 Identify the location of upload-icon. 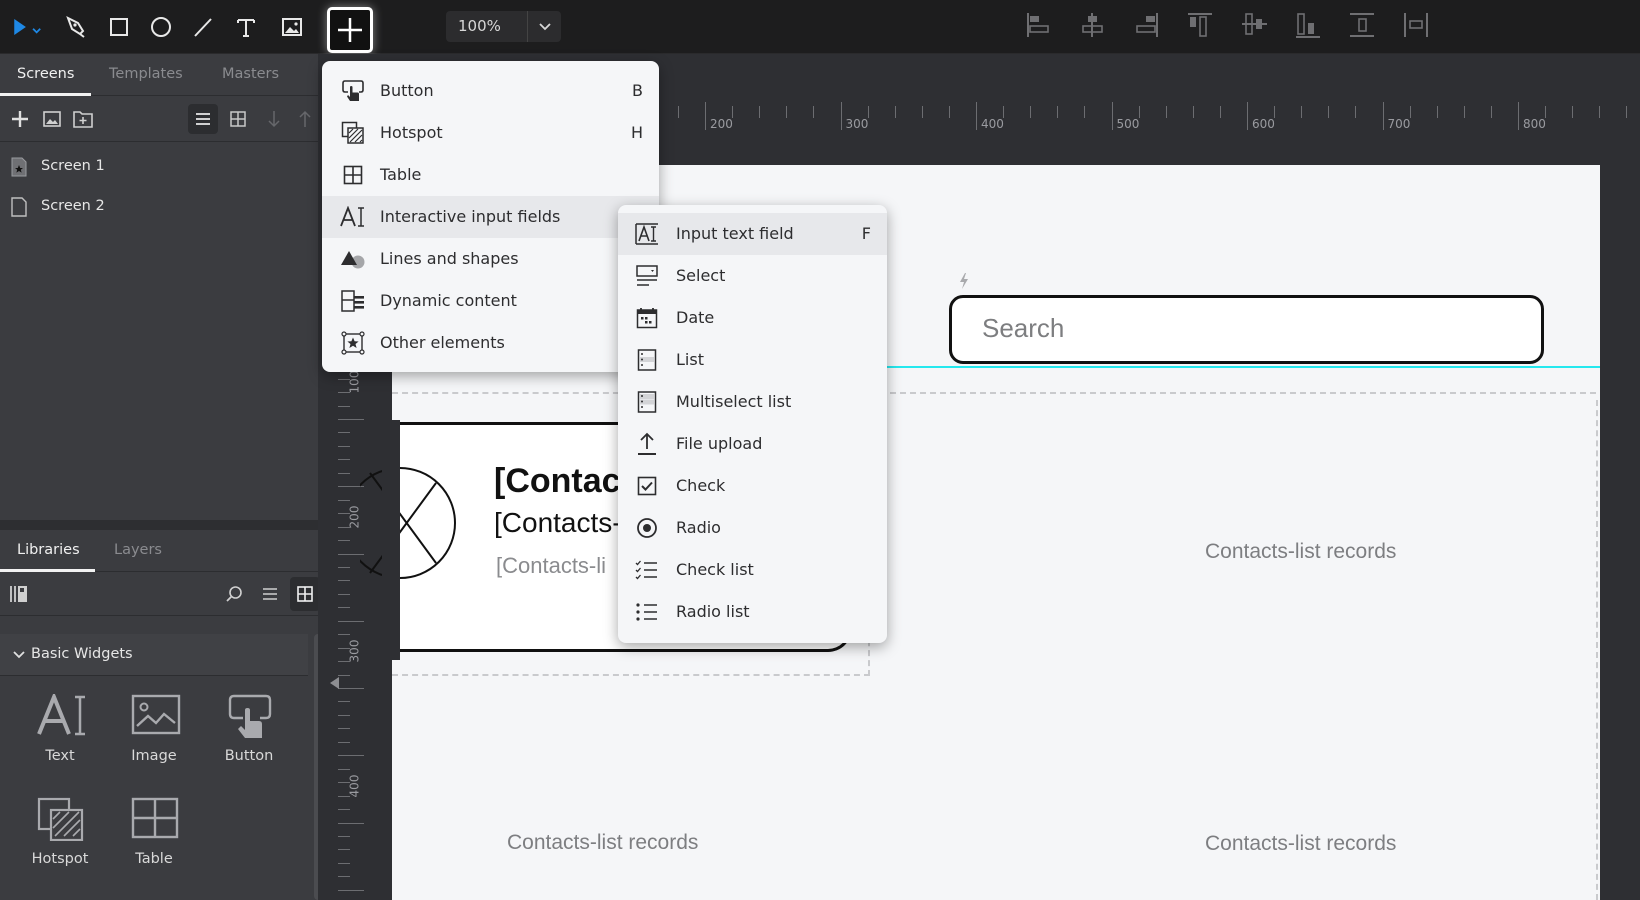
(647, 443).